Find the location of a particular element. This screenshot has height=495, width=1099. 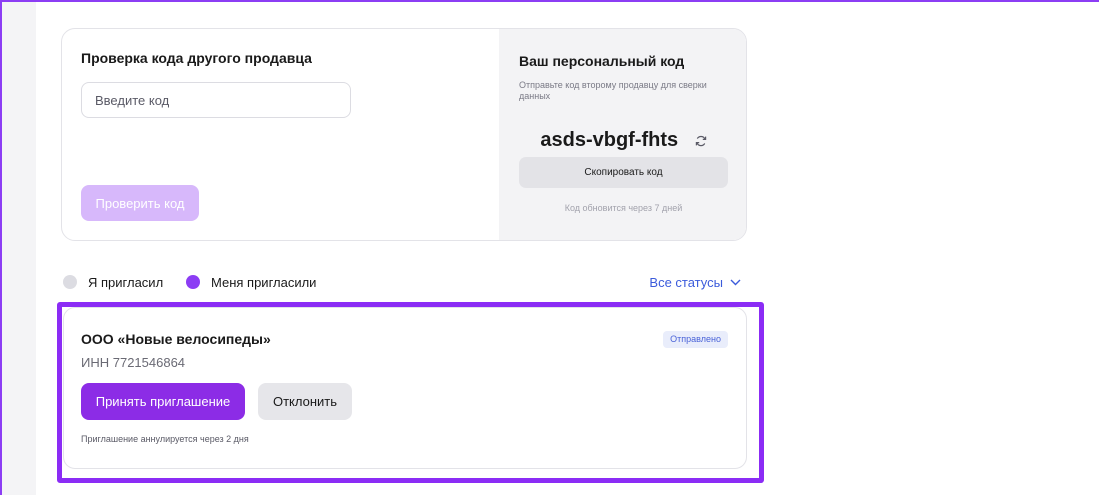

radio-i-invited: Я пригласил is located at coordinates (113, 282).